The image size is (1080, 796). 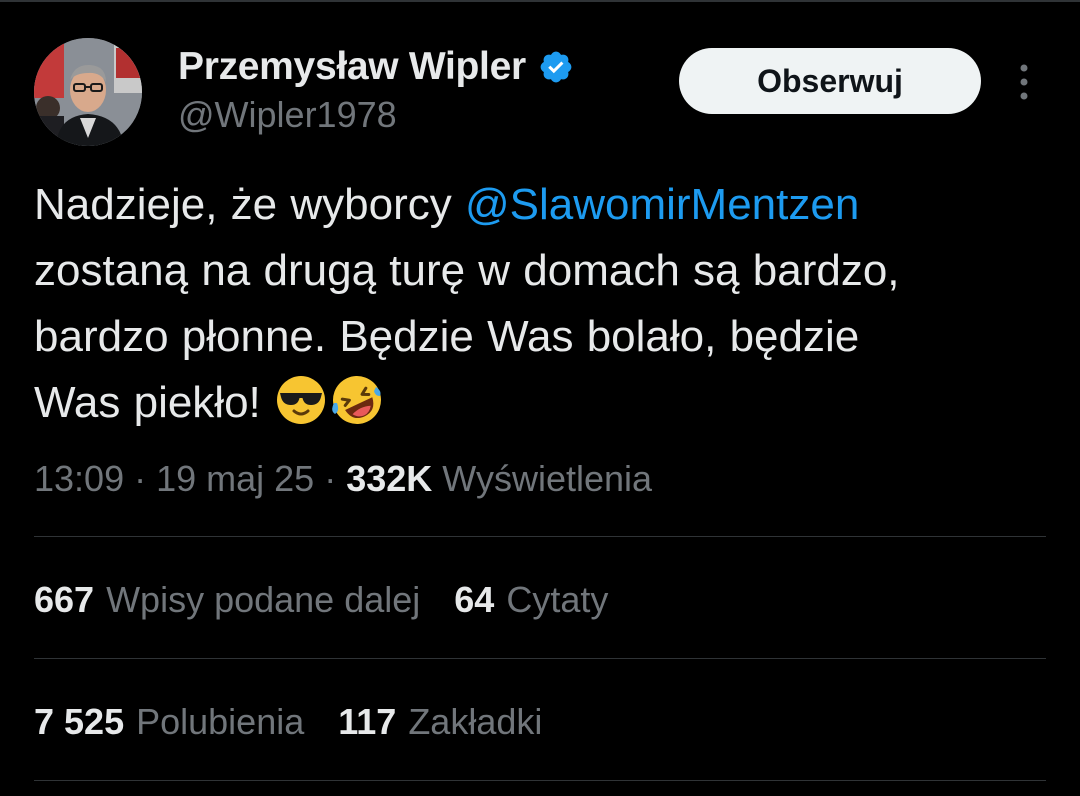 I want to click on reposts-label: Wpisy podane dalej, so click(x=263, y=599).